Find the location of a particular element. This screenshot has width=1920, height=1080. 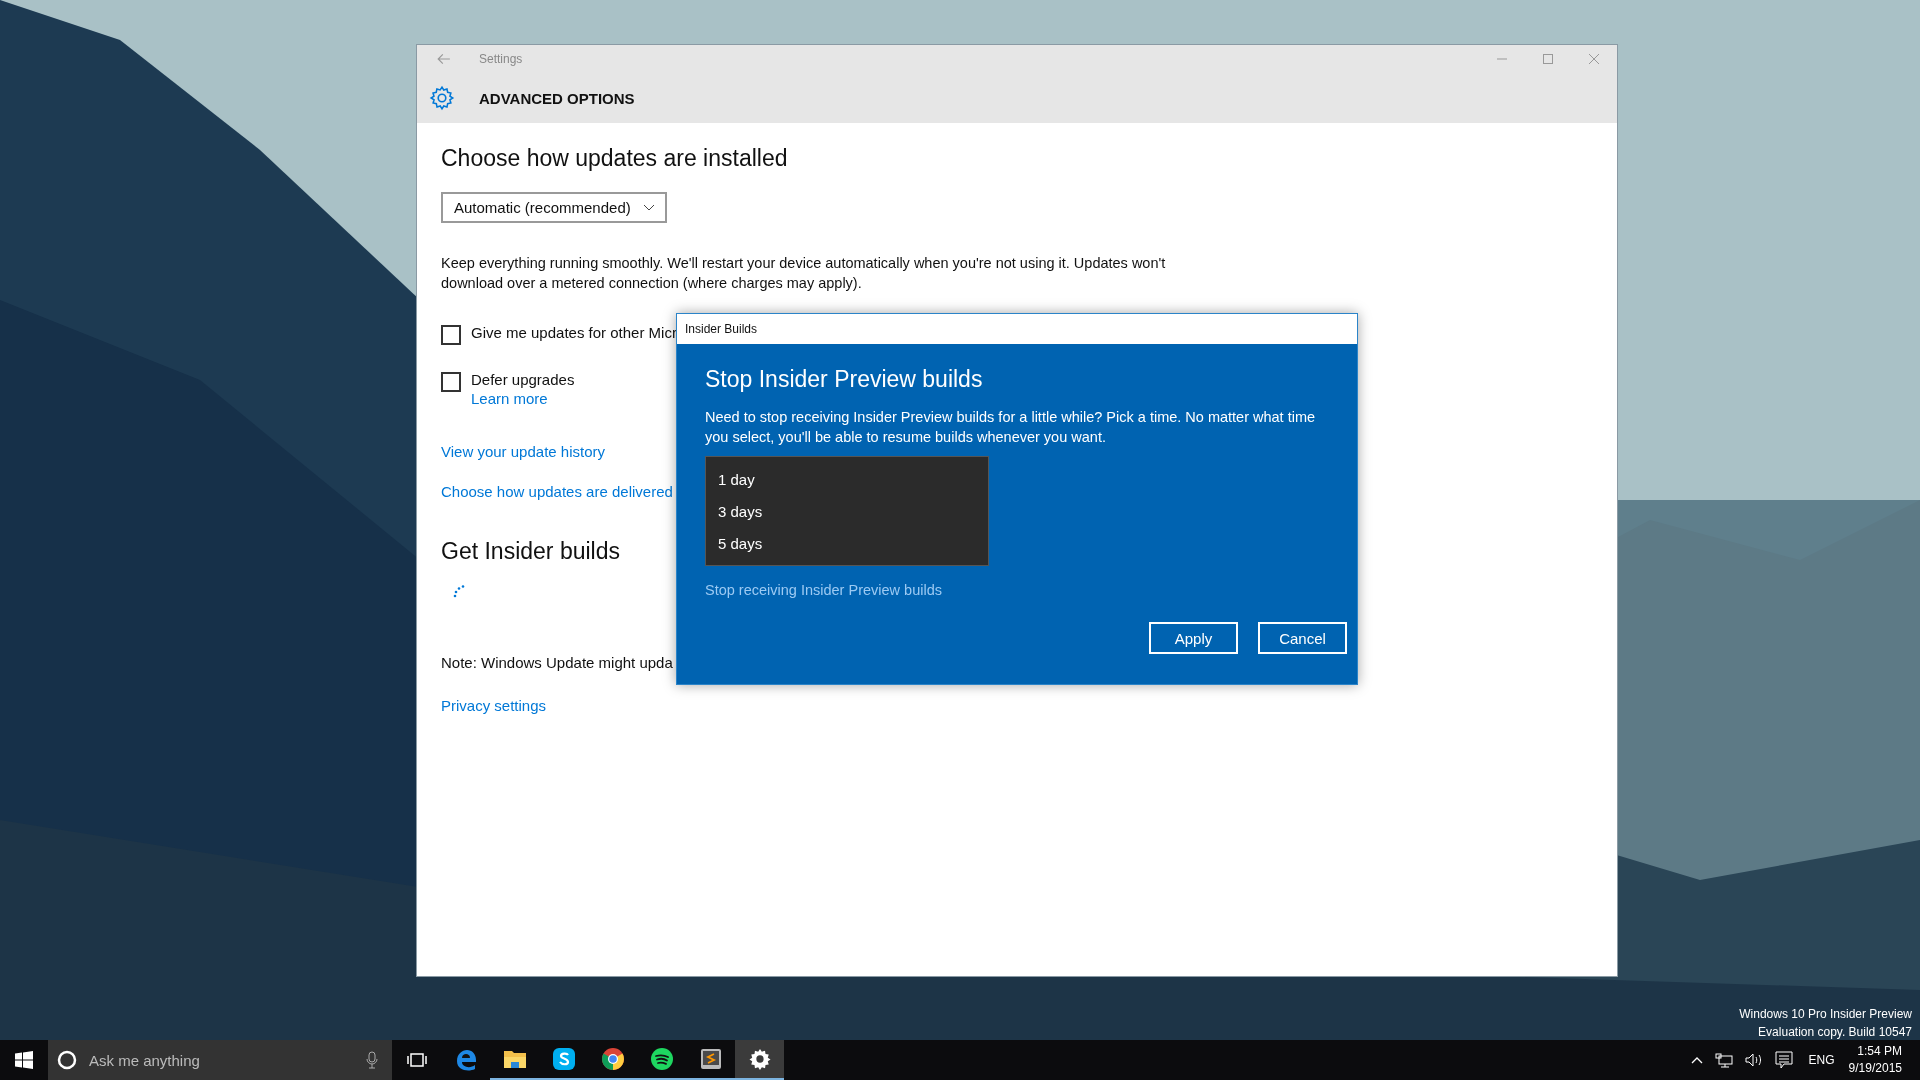

learn-more-link: Learn more is located at coordinates (523, 398).